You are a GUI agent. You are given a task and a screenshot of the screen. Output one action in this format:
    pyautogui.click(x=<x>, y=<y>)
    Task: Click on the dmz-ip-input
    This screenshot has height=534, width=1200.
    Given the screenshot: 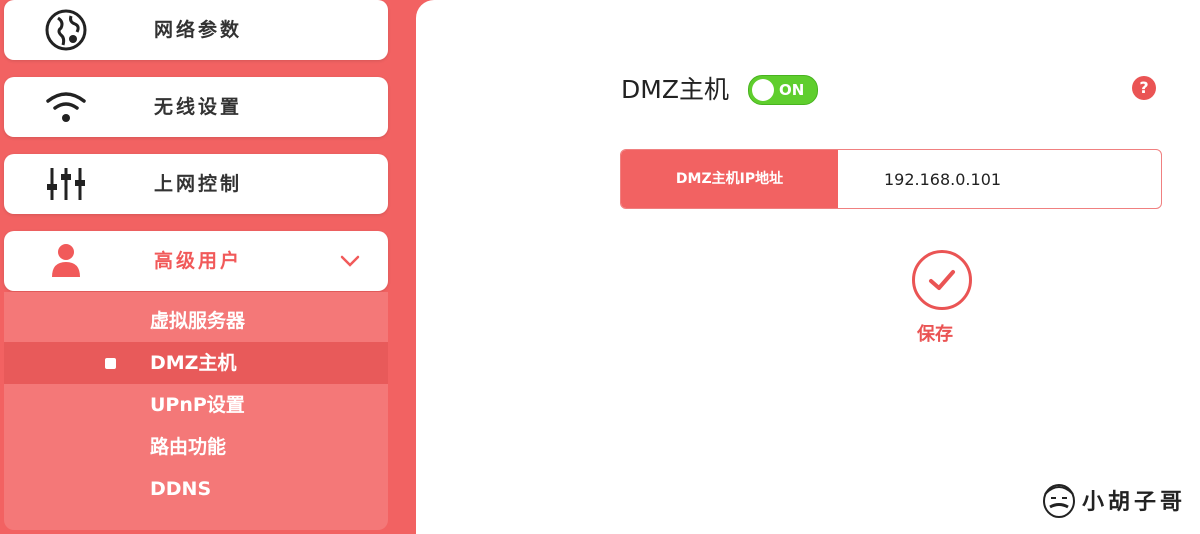 What is the action you would take?
    pyautogui.click(x=999, y=179)
    